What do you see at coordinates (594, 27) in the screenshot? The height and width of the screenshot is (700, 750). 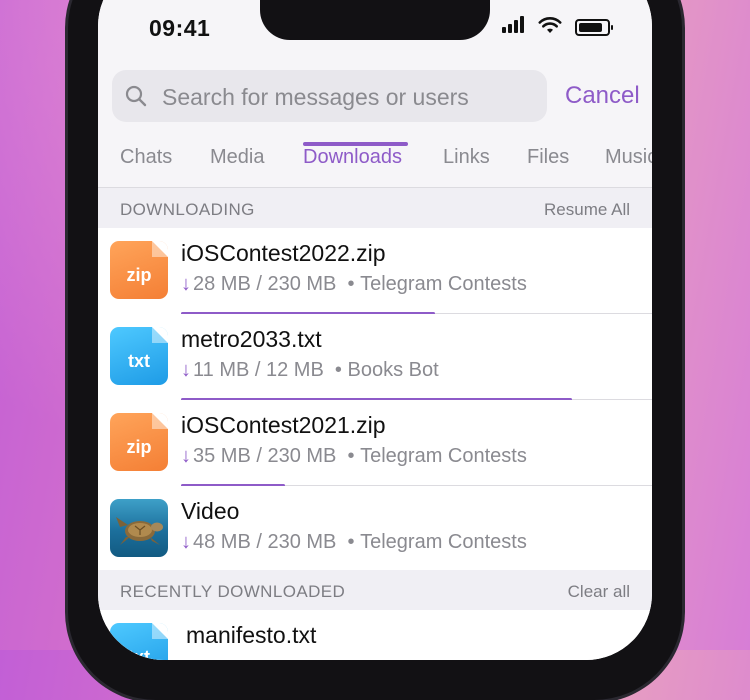 I see `battery-icon` at bounding box center [594, 27].